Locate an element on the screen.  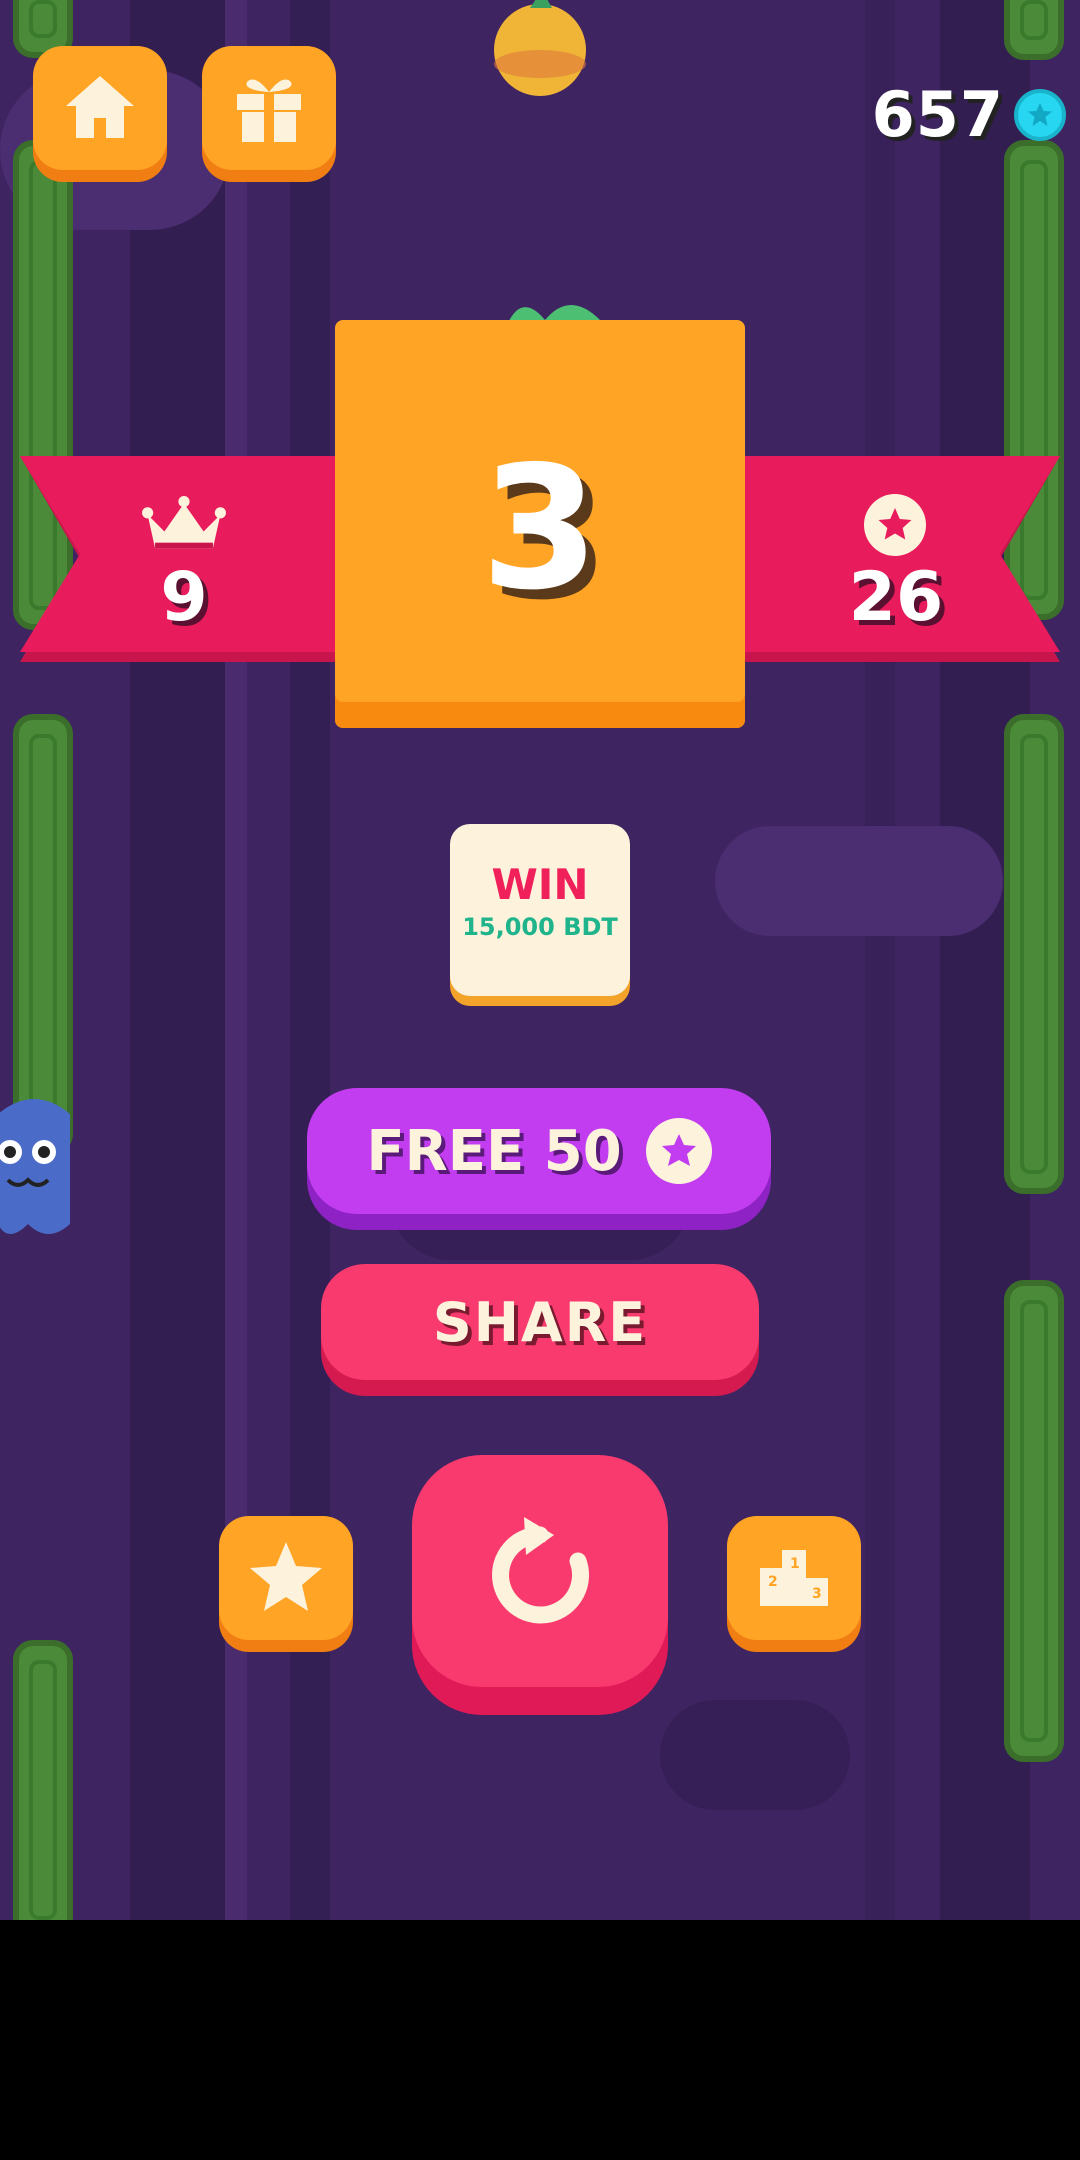
svg-text: 1 is located at coordinates (795, 1564).